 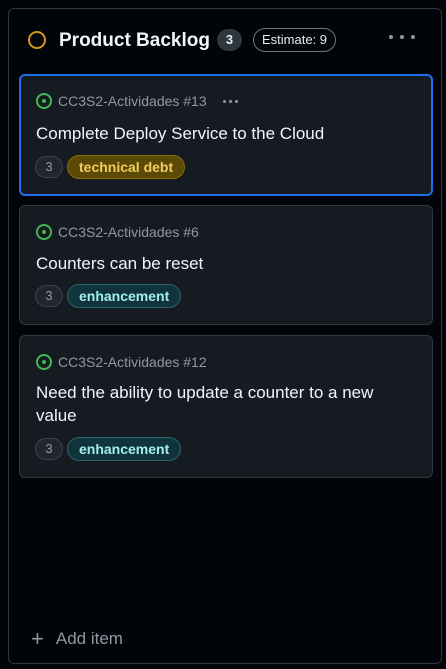 I want to click on add-item-button: + Add item, so click(x=77, y=639).